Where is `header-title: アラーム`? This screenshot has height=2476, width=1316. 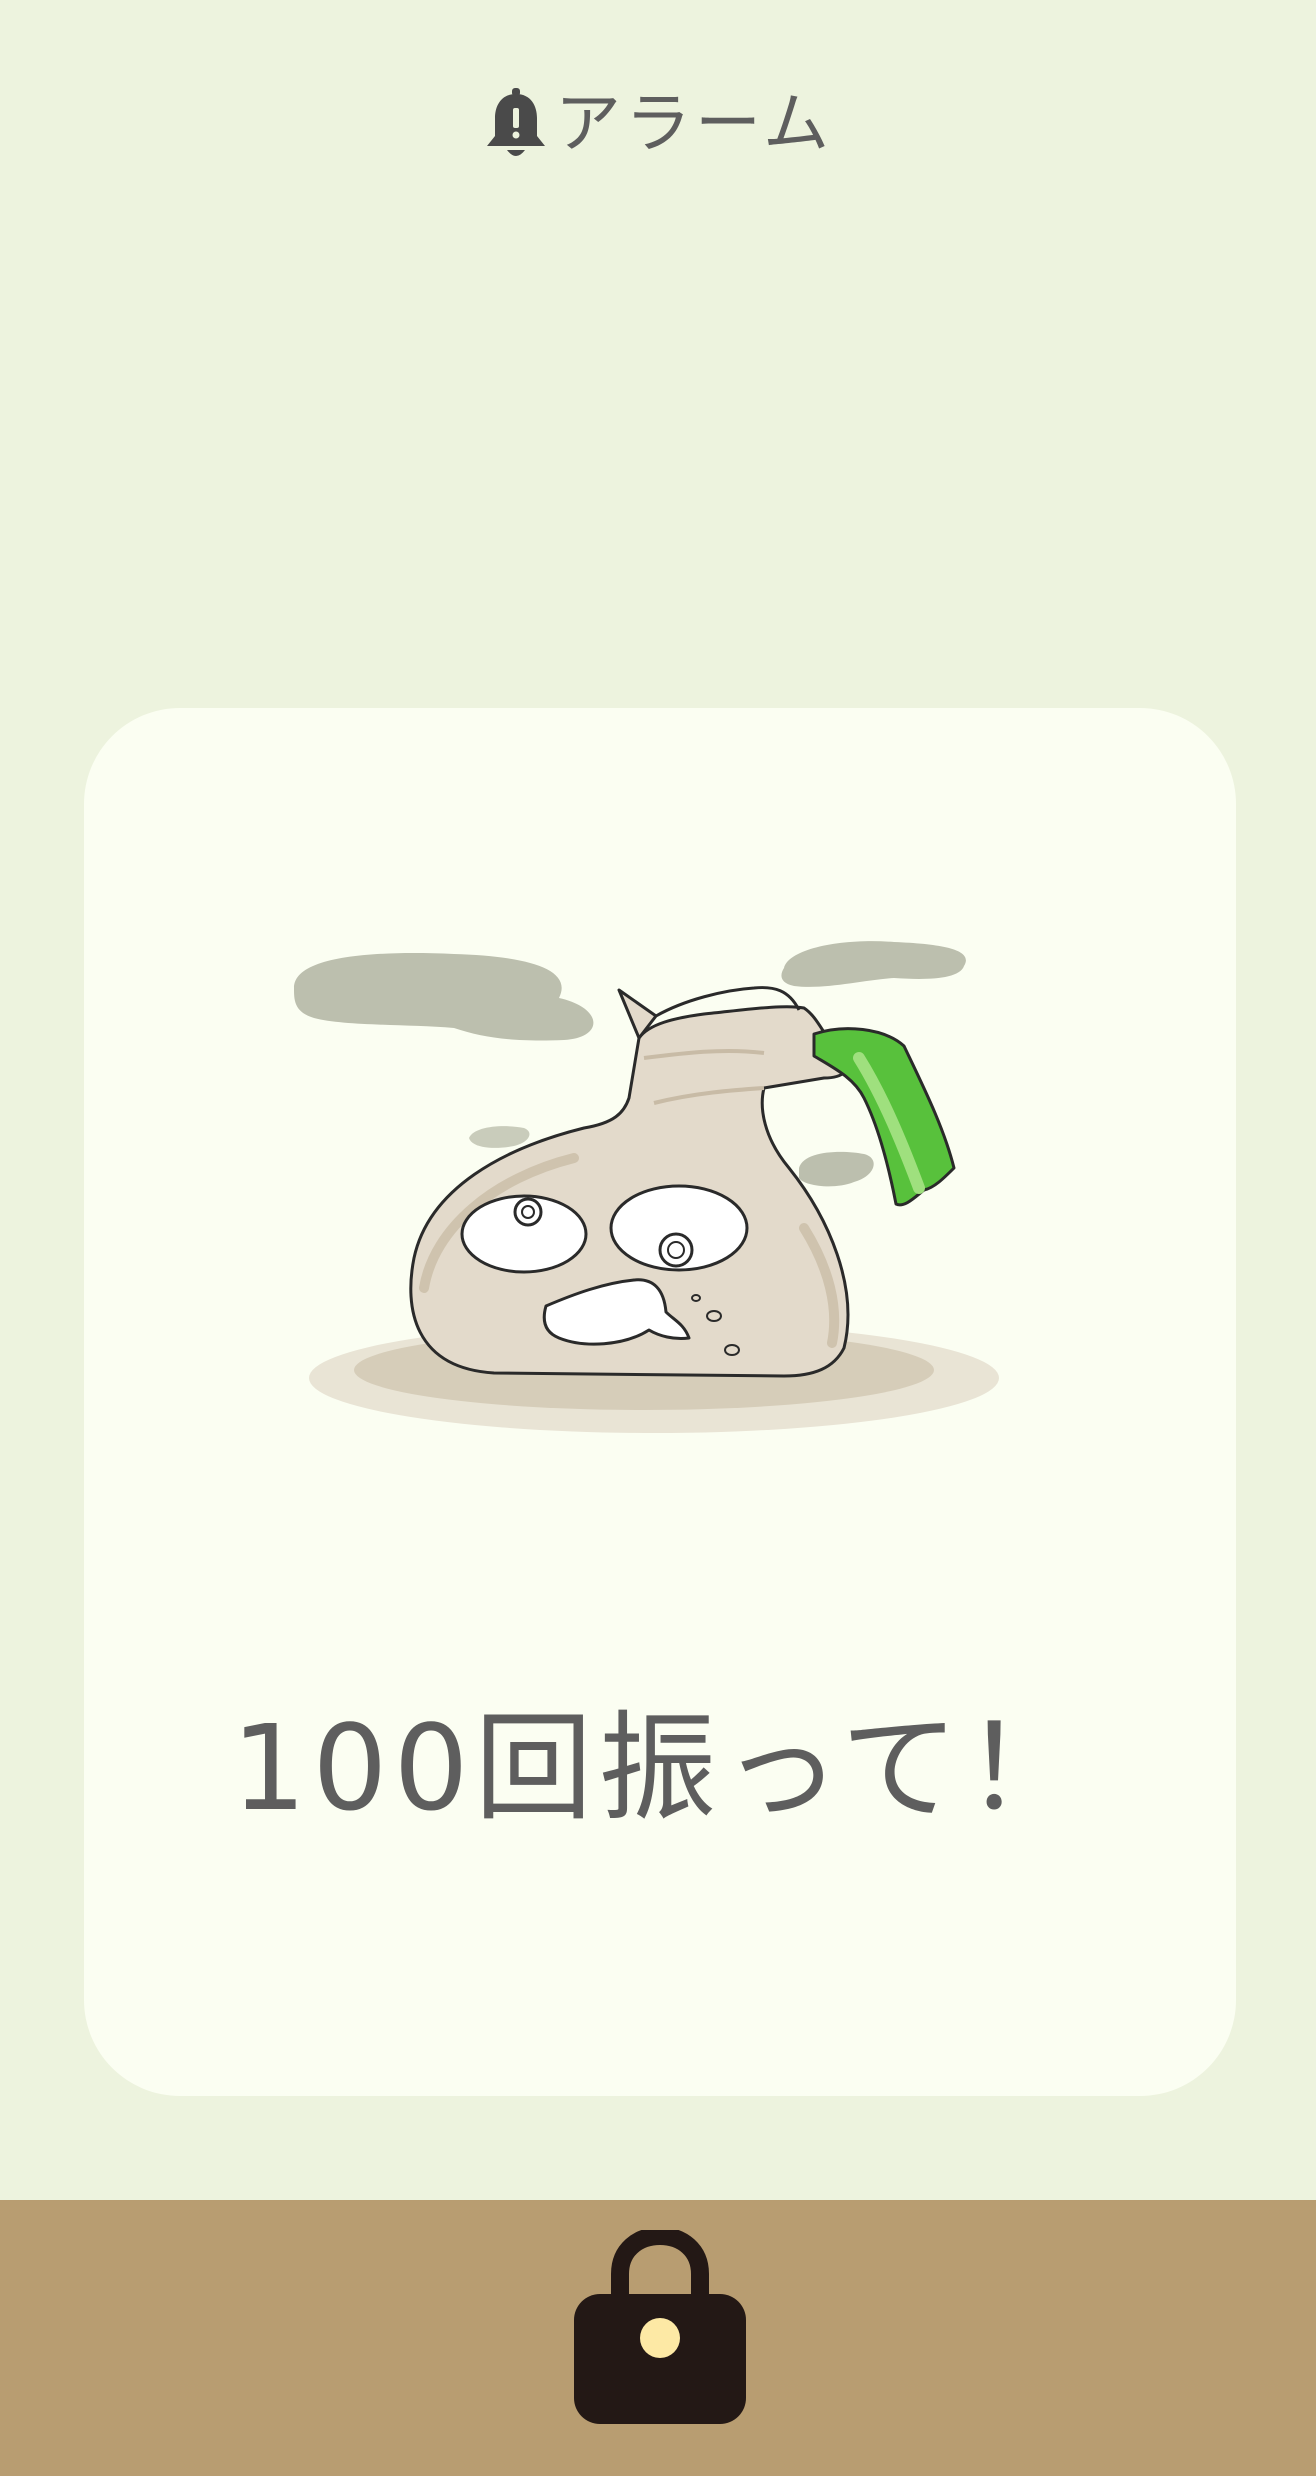 header-title: アラーム is located at coordinates (694, 123).